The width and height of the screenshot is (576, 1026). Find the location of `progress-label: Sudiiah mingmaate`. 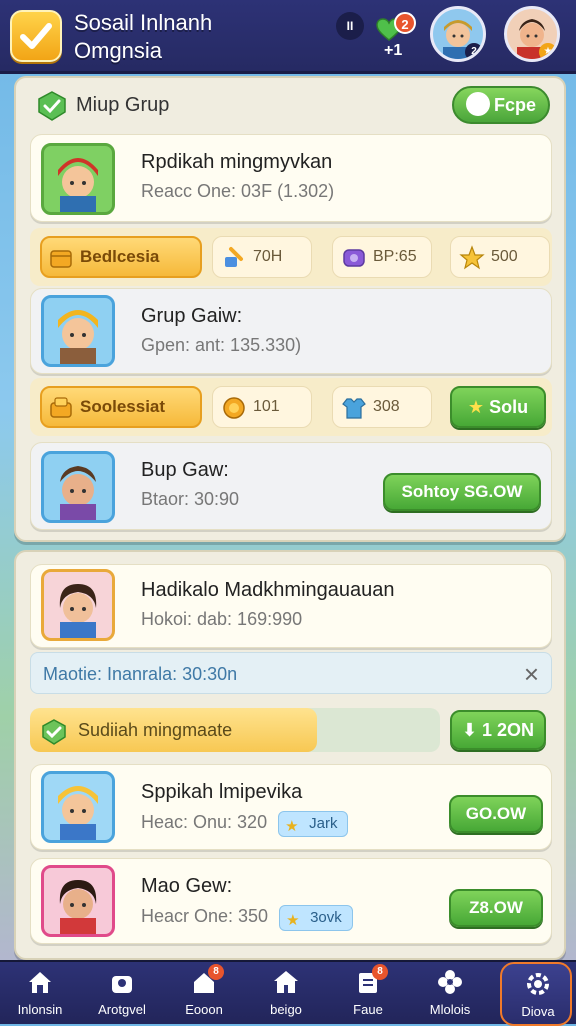

progress-label: Sudiiah mingmaate is located at coordinates (155, 730).